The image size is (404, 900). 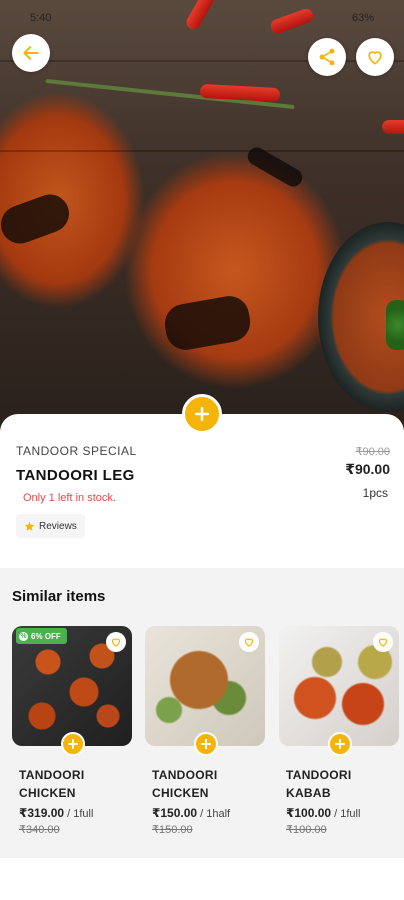 What do you see at coordinates (75, 475) in the screenshot?
I see `product-name: TANDOORI LEG` at bounding box center [75, 475].